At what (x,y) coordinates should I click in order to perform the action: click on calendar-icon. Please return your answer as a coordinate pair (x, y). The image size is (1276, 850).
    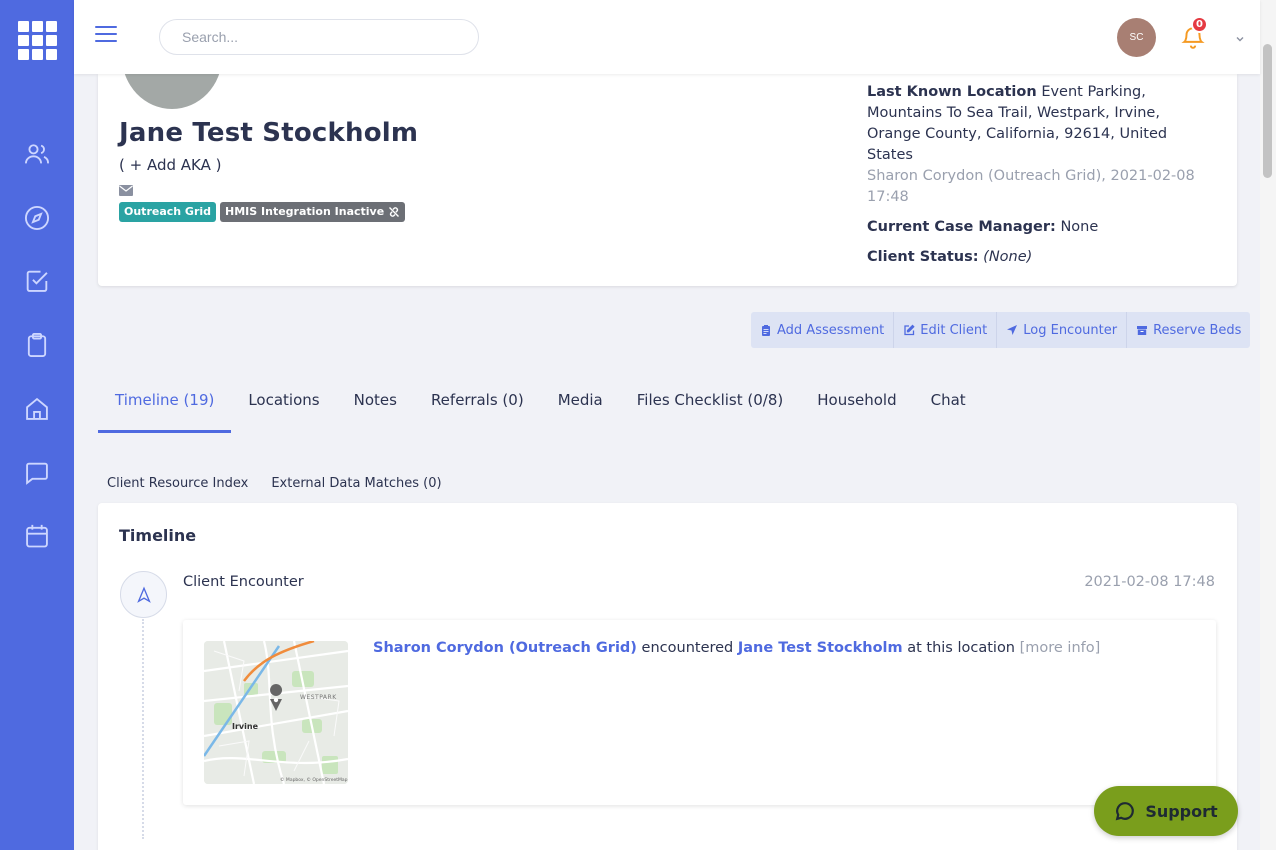
    Looking at the image, I should click on (37, 536).